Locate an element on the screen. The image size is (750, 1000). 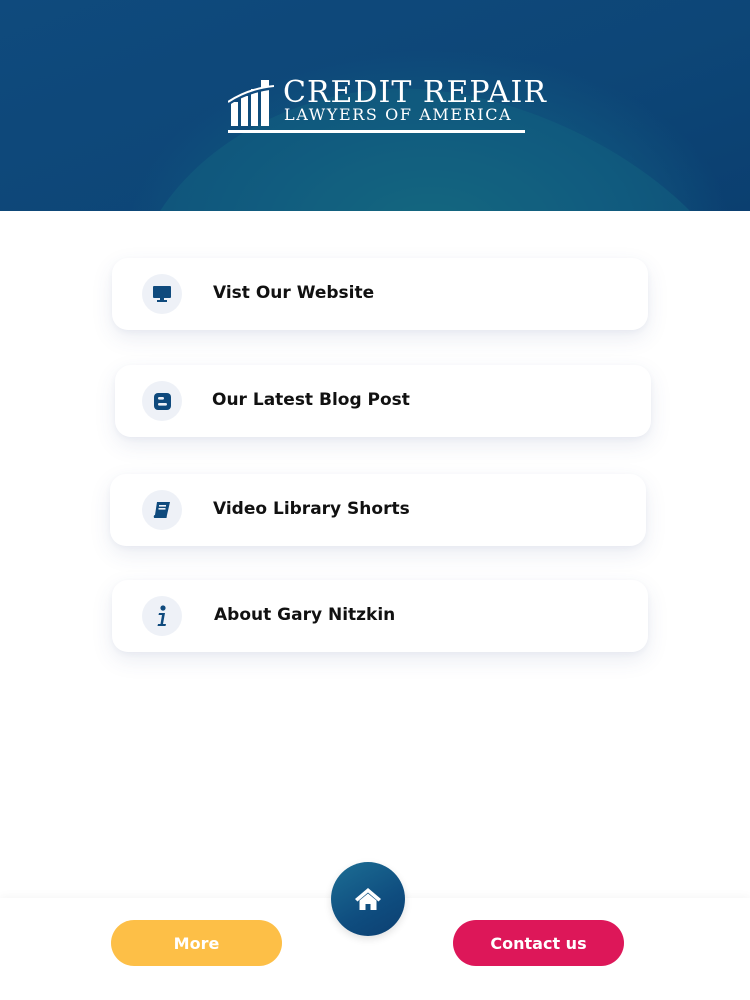
menu-item-label: Video Library Shorts is located at coordinates (311, 509).